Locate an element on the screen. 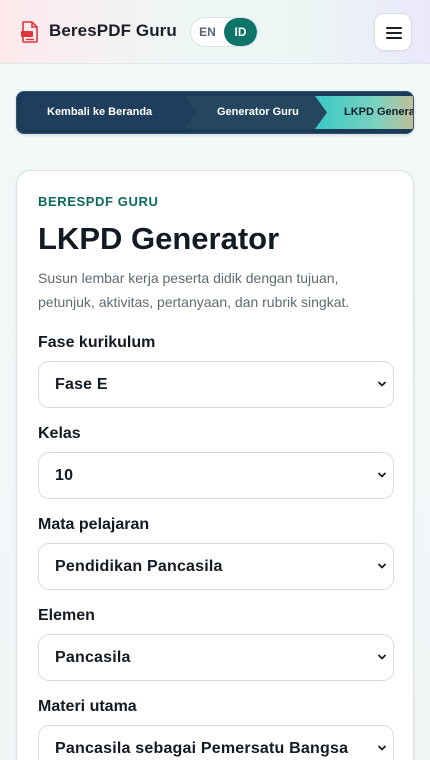  subject-select: Pendidikan Pancasila is located at coordinates (216, 566).